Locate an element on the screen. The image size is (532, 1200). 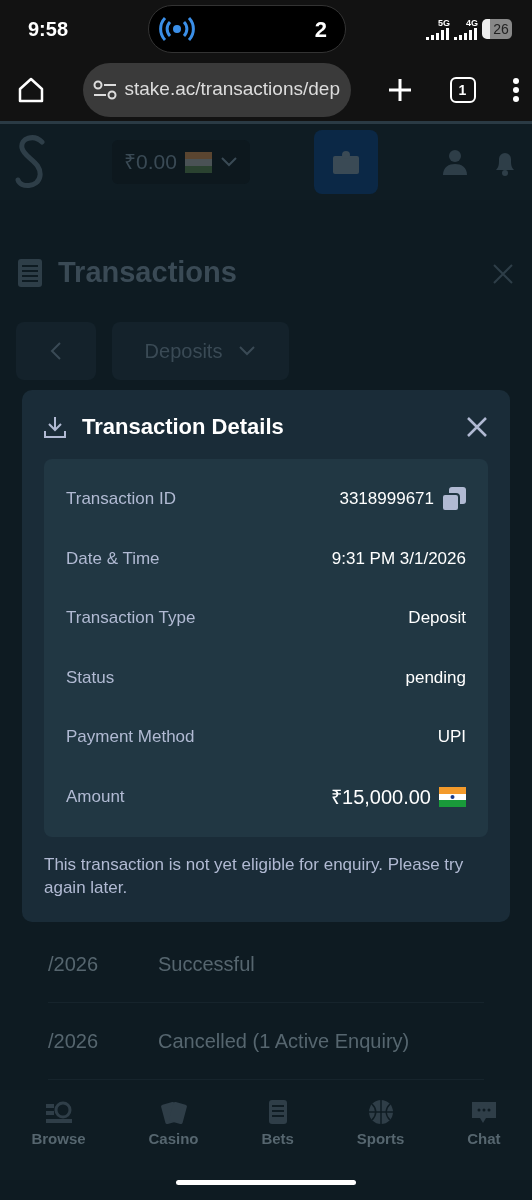
detail-value: Deposit is located at coordinates (437, 618).